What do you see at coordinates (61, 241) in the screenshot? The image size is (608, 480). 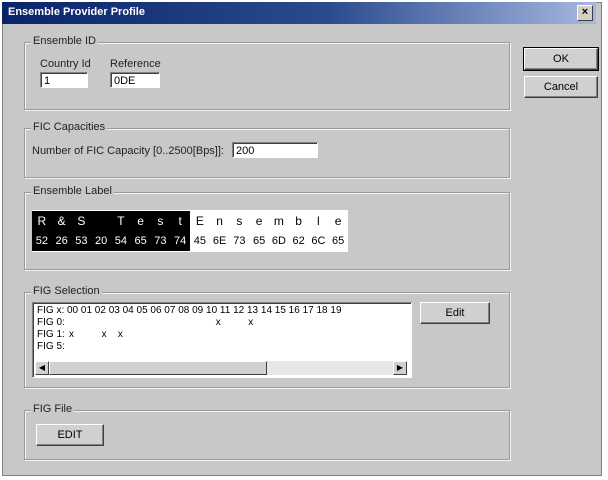 I see `label-hex-1: 26` at bounding box center [61, 241].